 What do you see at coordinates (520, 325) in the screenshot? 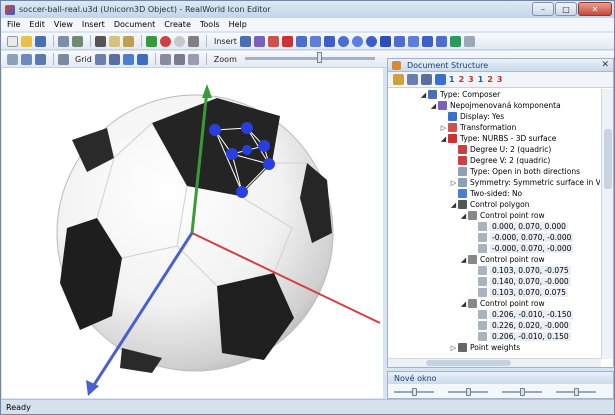
I see `tree-item: 0.226, 0.020, -0.000` at bounding box center [520, 325].